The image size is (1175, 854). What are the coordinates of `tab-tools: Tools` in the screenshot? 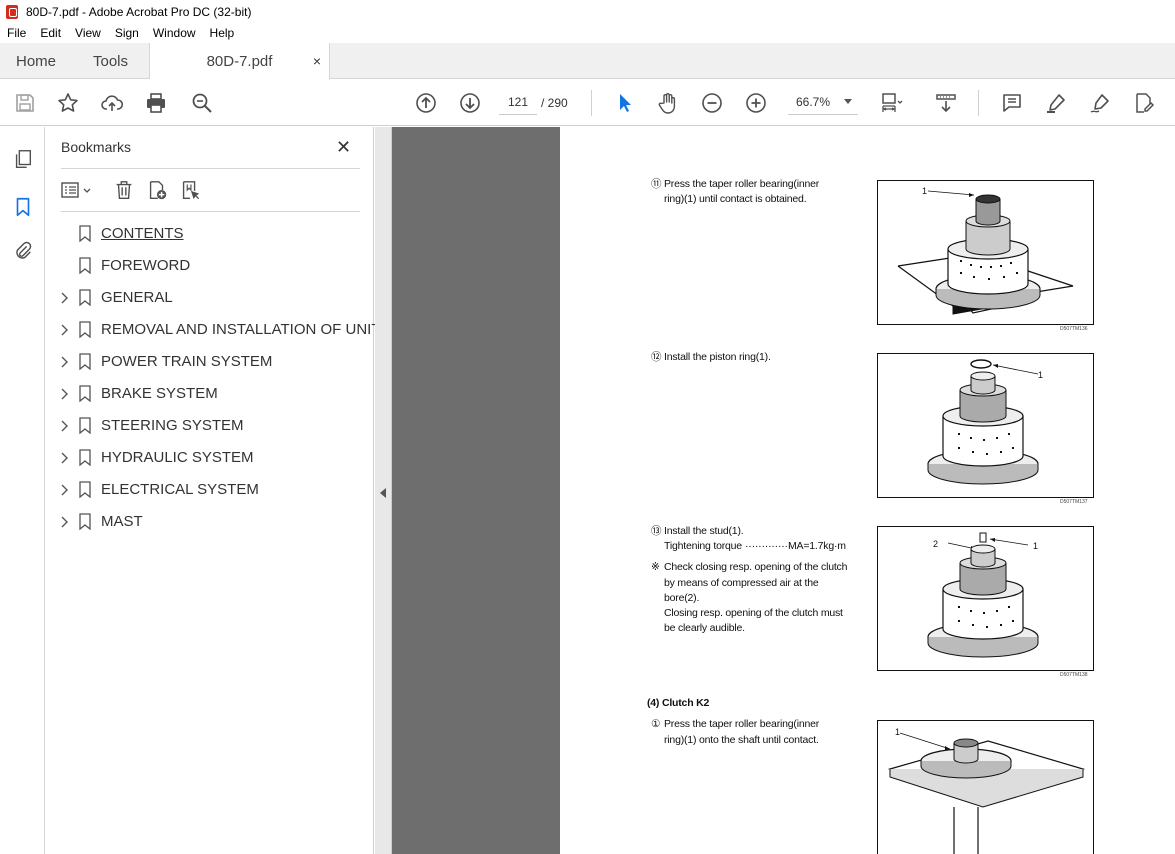 It's located at (111, 61).